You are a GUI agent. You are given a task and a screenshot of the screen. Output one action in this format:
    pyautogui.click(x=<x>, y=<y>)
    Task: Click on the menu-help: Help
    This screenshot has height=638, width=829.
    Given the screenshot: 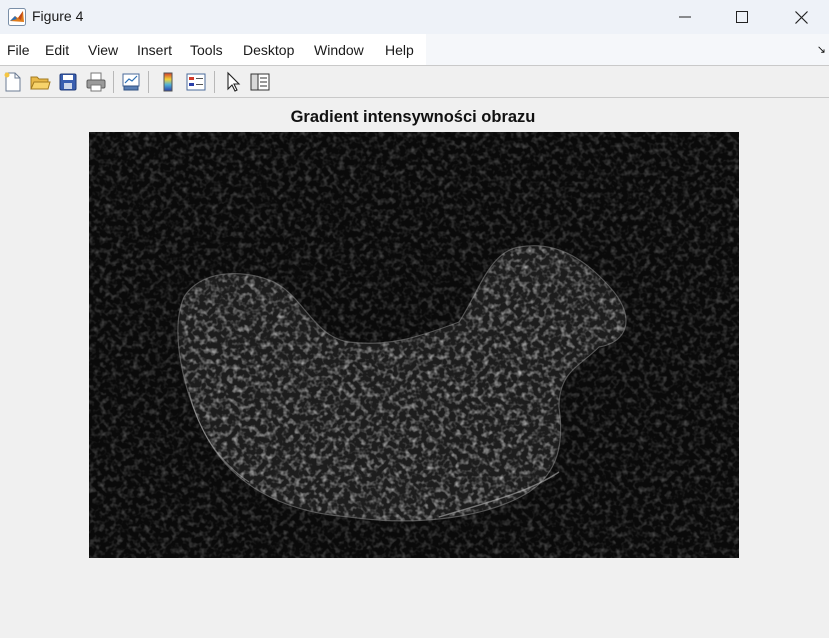 What is the action you would take?
    pyautogui.click(x=399, y=50)
    